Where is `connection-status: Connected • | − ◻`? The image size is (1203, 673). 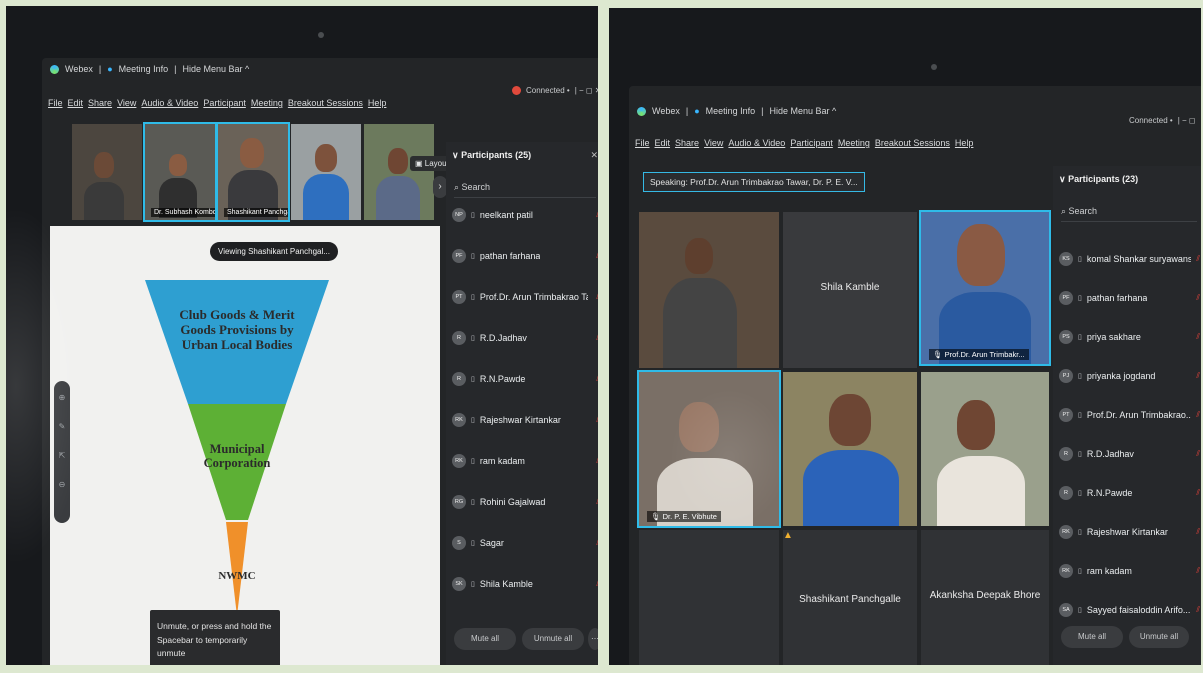
connection-status: Connected • | − ◻ is located at coordinates (1162, 120).